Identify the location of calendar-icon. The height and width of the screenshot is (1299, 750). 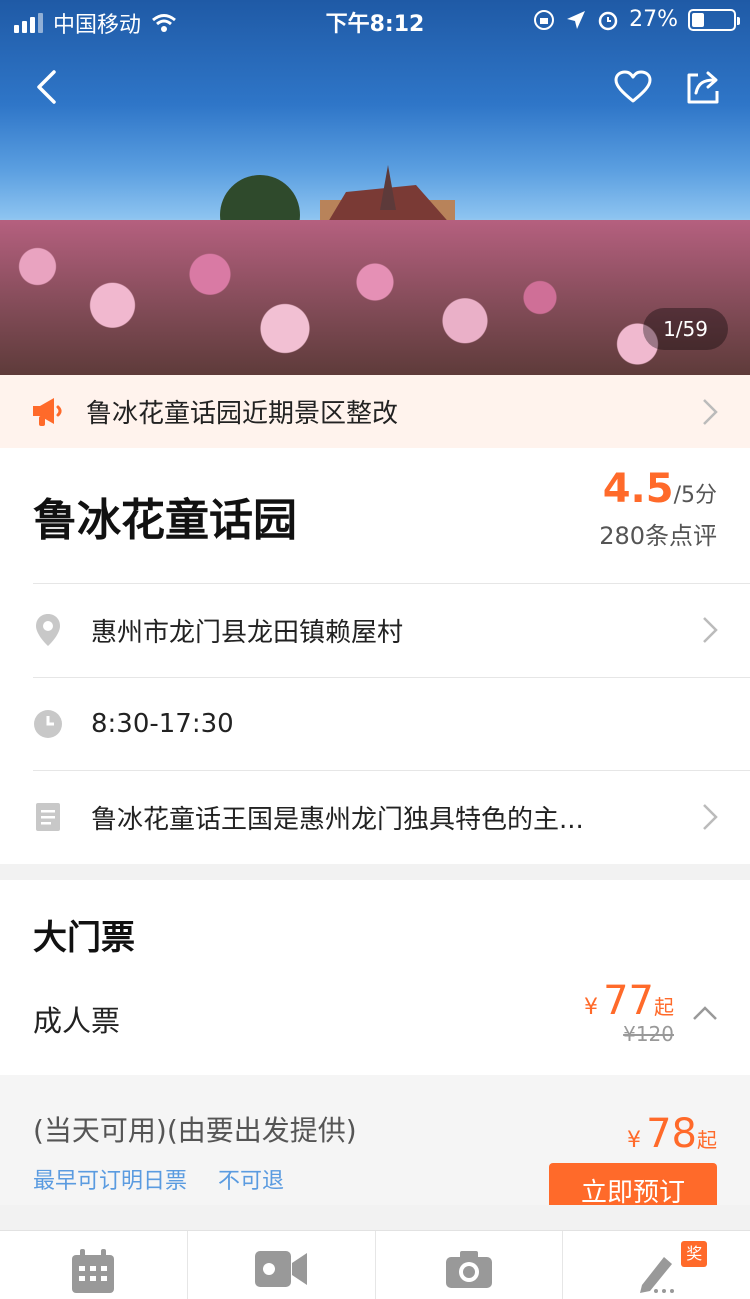
(93, 1271).